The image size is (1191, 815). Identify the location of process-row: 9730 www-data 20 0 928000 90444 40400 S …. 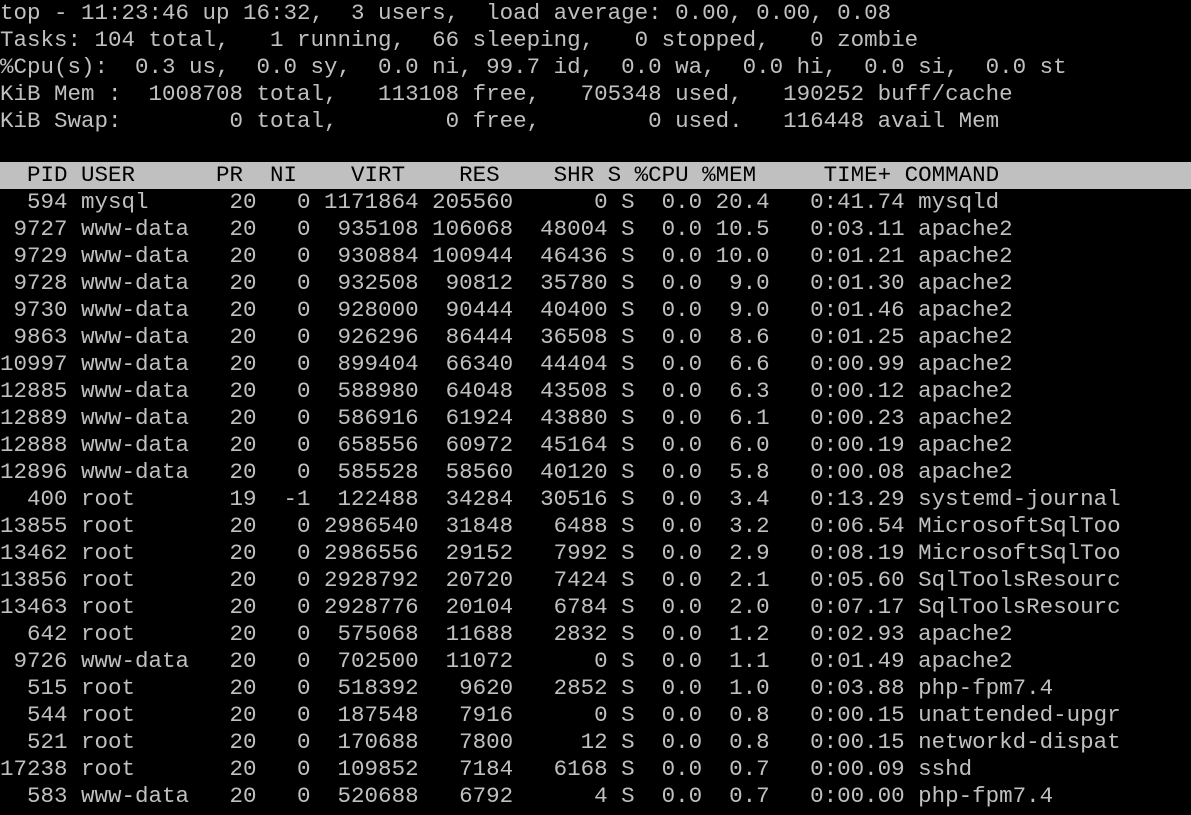
(506, 310).